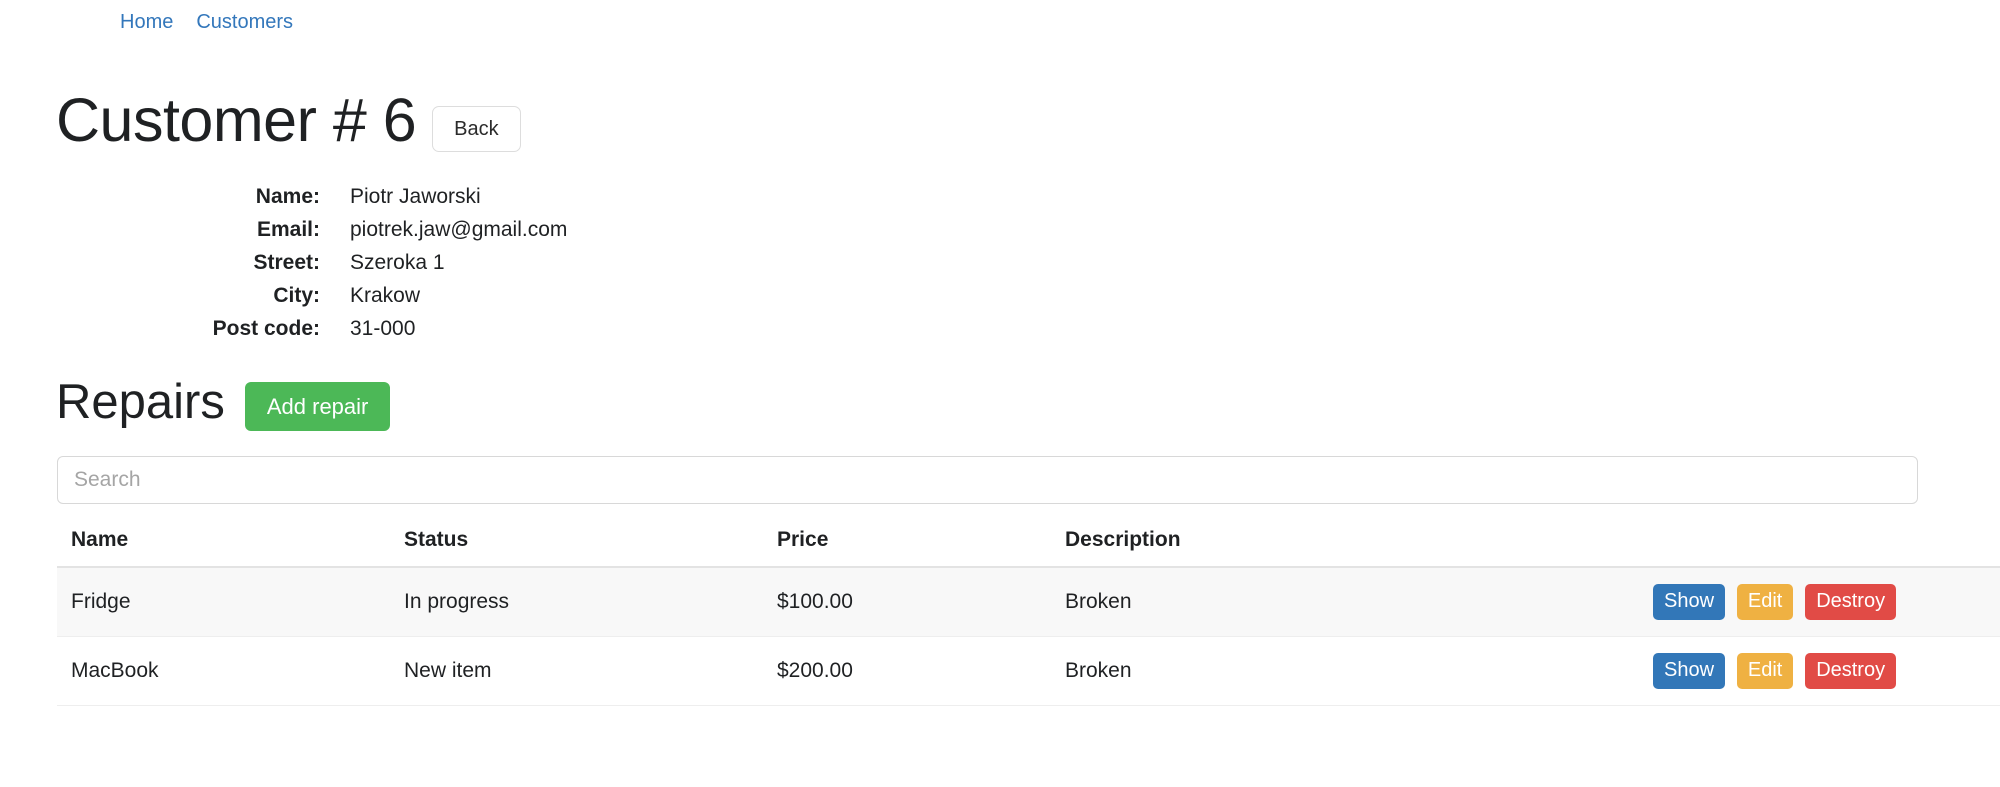 This screenshot has width=2000, height=787. What do you see at coordinates (286, 262) in the screenshot?
I see `detail-label-street: Street:` at bounding box center [286, 262].